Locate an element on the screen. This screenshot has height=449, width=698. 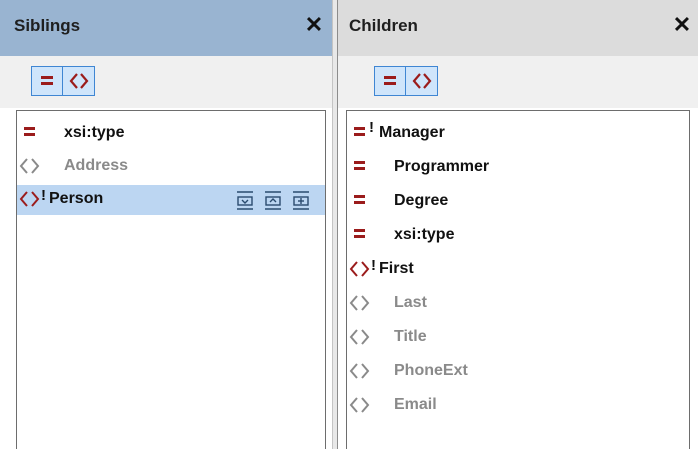
item-label: Programmer is located at coordinates (442, 166).